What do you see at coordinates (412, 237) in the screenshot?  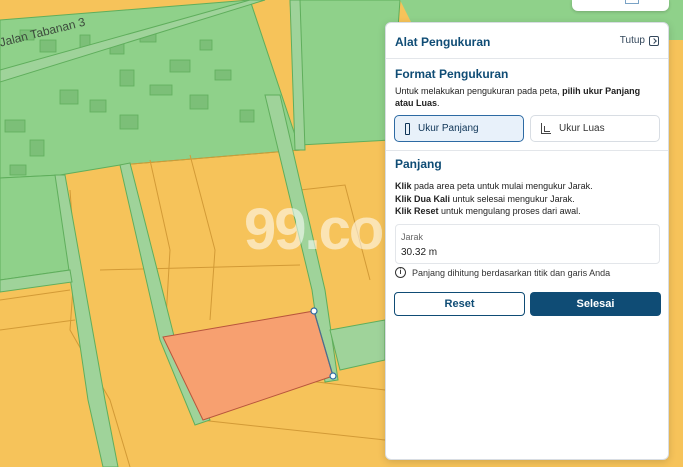 I see `distance-label: Jarak` at bounding box center [412, 237].